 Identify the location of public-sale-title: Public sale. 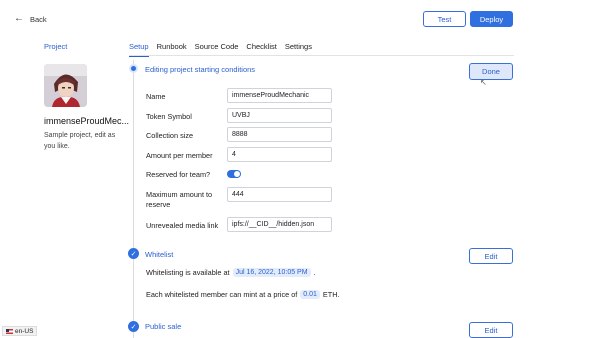
(163, 326).